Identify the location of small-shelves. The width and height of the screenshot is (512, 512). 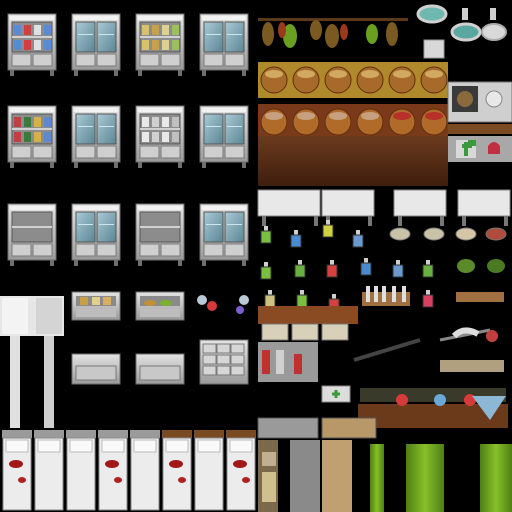
(160, 306).